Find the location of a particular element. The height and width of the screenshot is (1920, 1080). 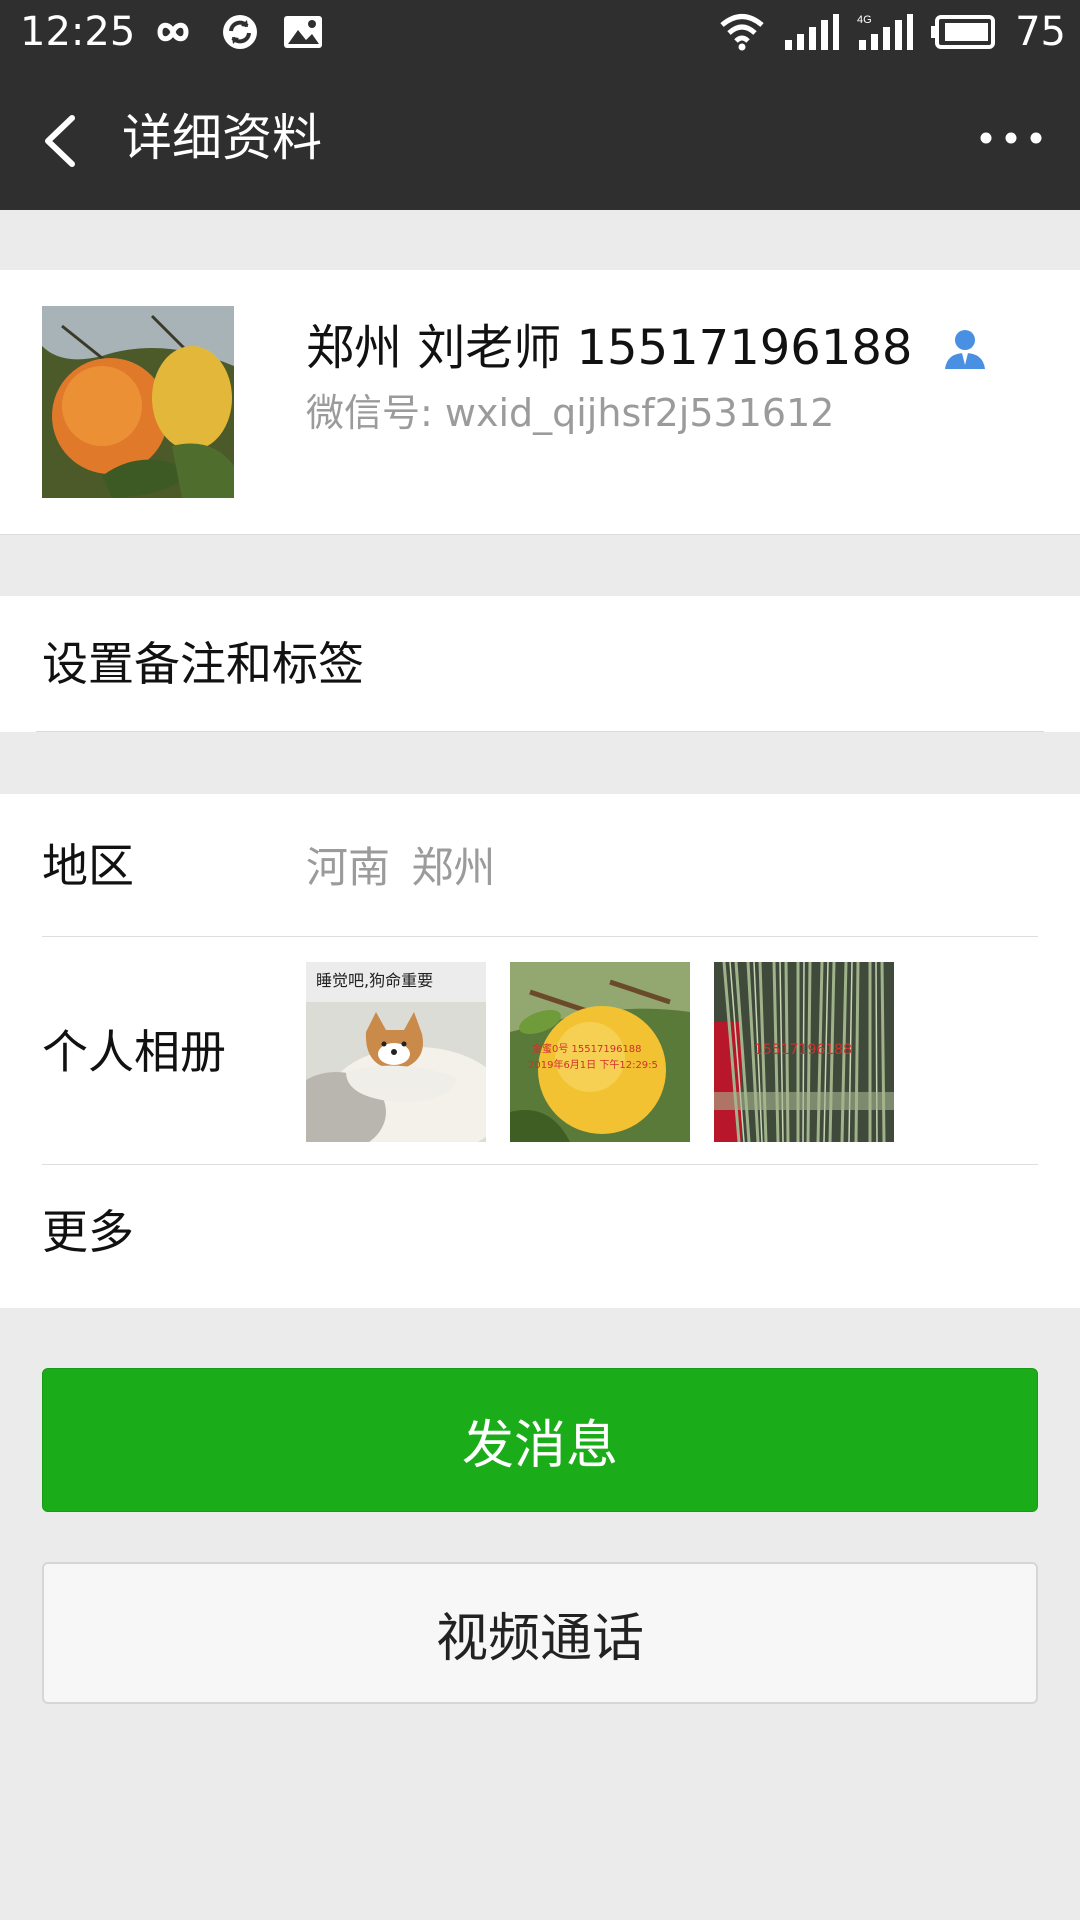

status-right-icons: 4G 75 is located at coordinates (892, 32).